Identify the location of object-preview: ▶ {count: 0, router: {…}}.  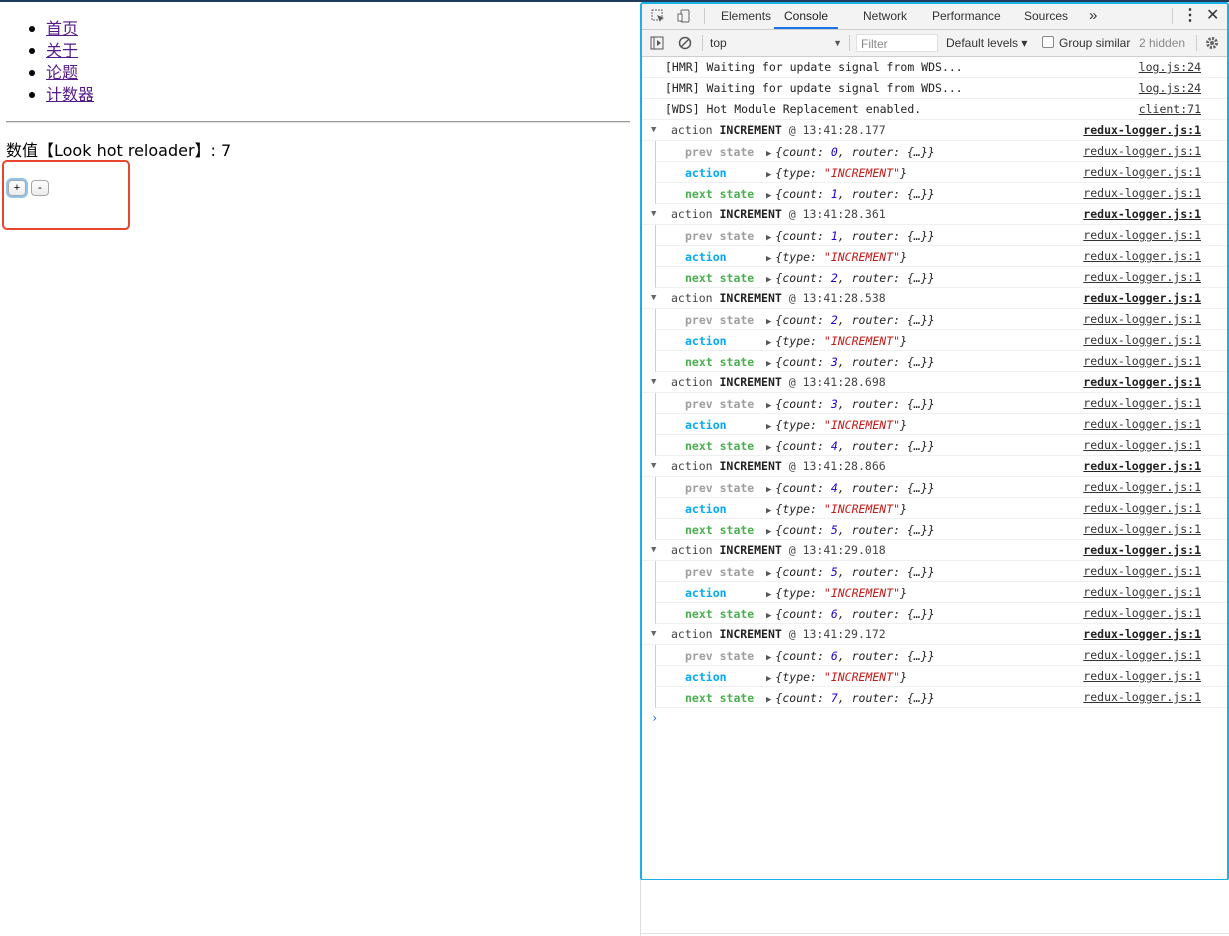
(850, 153).